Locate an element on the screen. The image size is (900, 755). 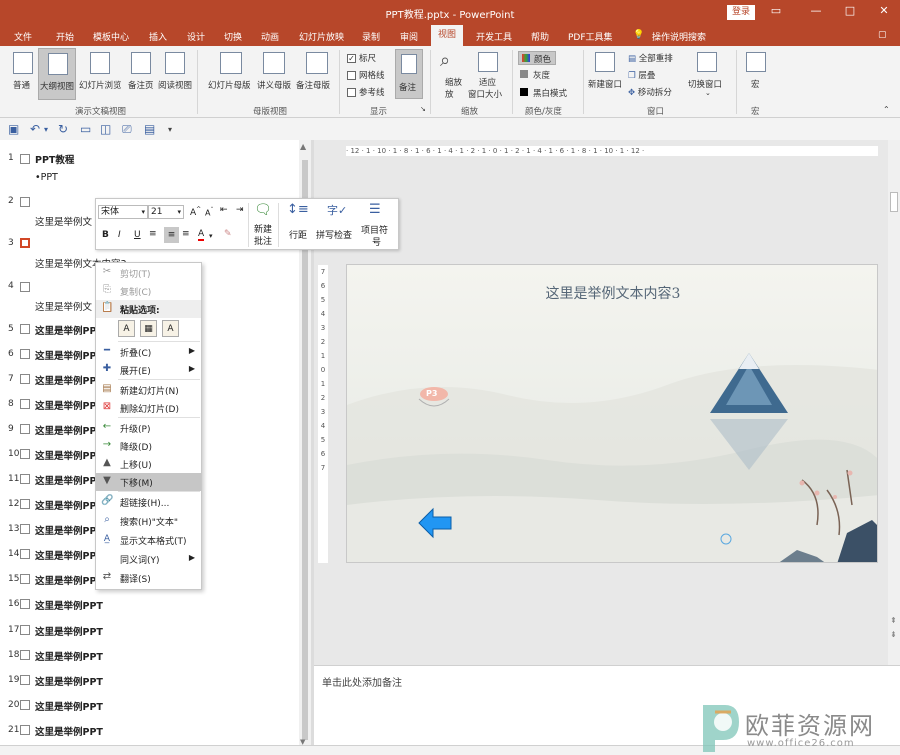
notes-toggle-button: 备注 is located at coordinates (409, 74).